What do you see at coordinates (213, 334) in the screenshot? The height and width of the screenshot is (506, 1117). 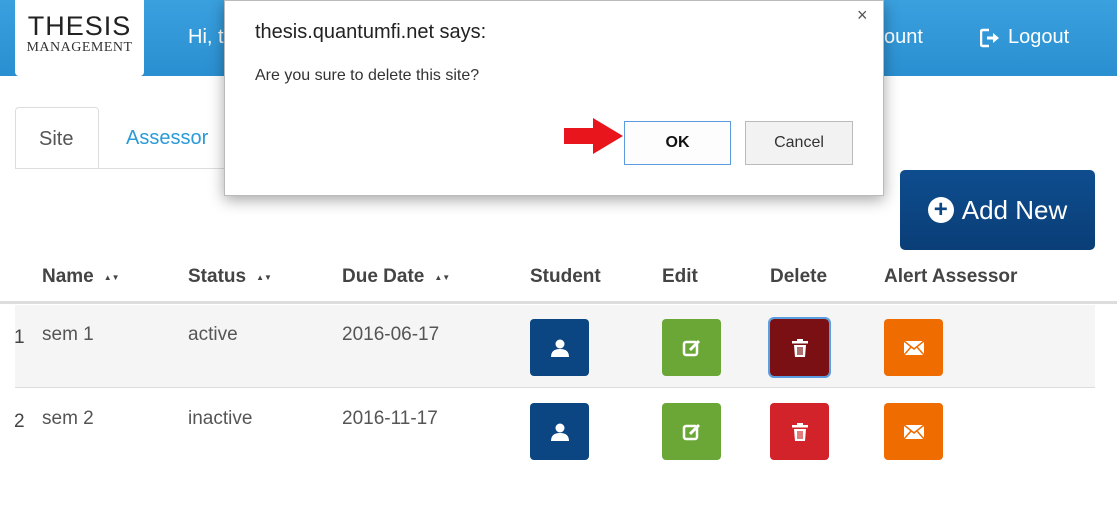 I see `site-status: active` at bounding box center [213, 334].